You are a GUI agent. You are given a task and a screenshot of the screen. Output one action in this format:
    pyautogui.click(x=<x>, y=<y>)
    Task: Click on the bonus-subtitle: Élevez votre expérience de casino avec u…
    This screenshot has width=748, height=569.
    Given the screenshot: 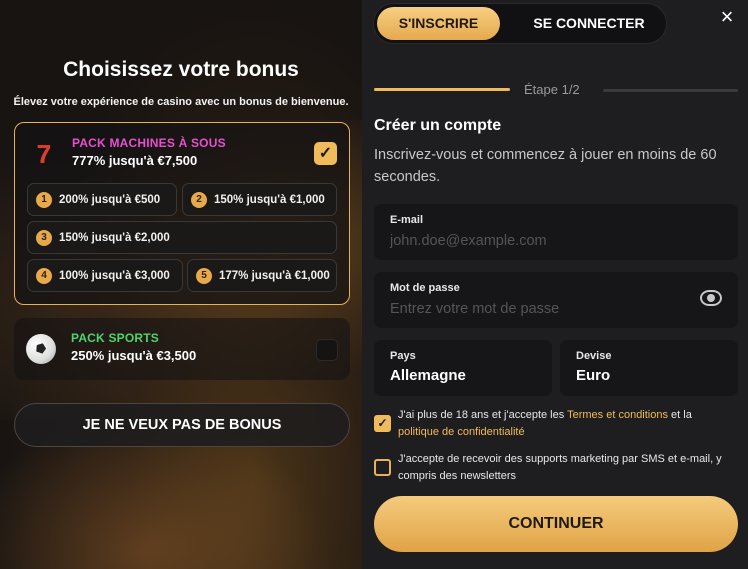 What is the action you would take?
    pyautogui.click(x=181, y=102)
    